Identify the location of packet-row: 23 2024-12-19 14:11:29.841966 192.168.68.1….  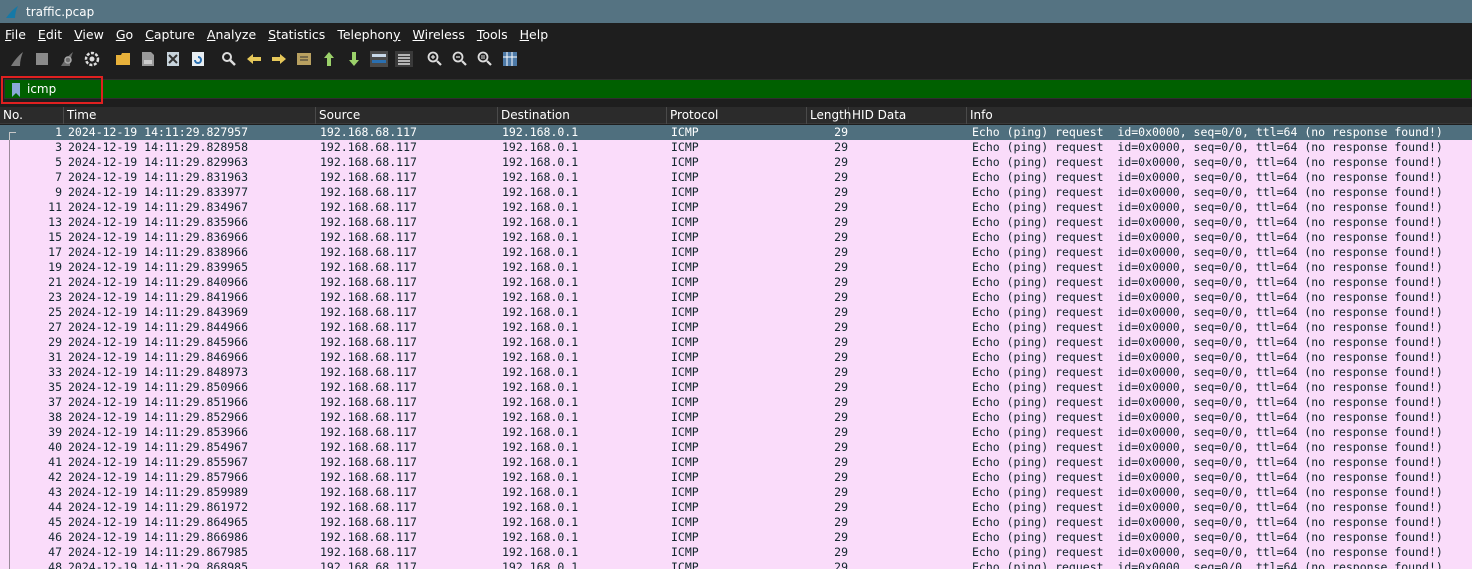
(736, 297).